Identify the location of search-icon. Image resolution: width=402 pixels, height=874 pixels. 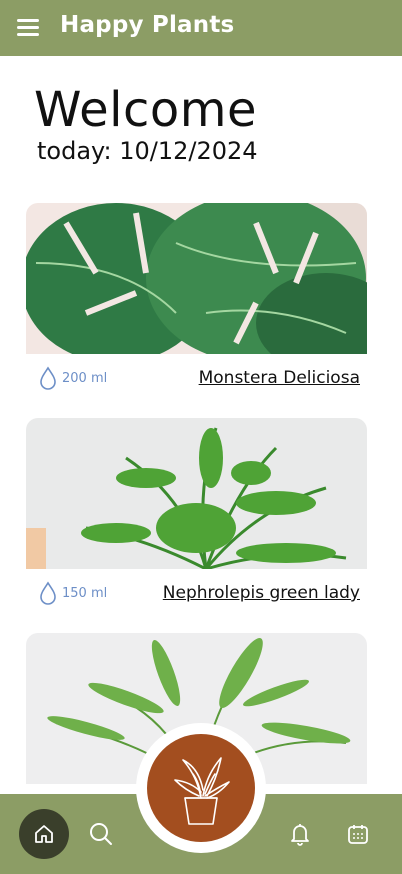
(101, 834).